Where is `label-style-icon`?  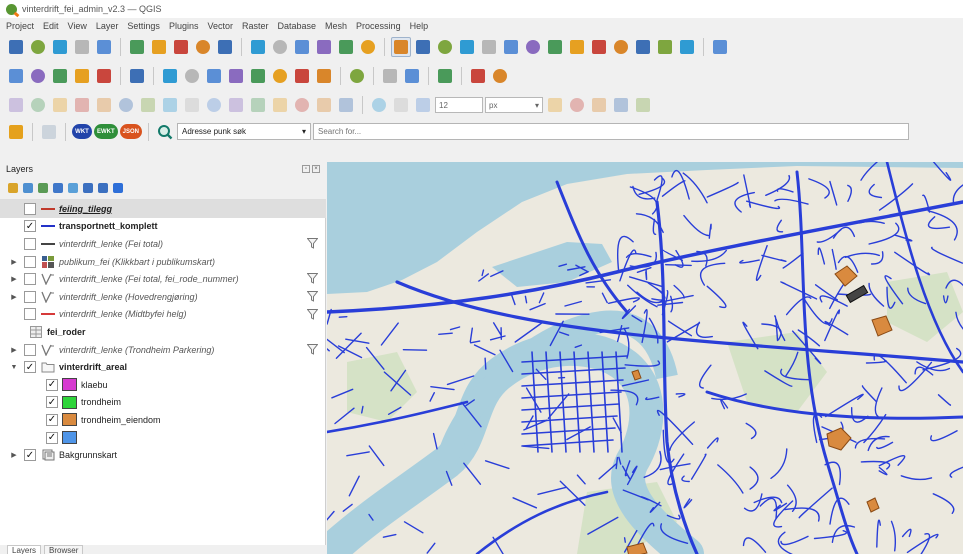 label-style-icon is located at coordinates (192, 76).